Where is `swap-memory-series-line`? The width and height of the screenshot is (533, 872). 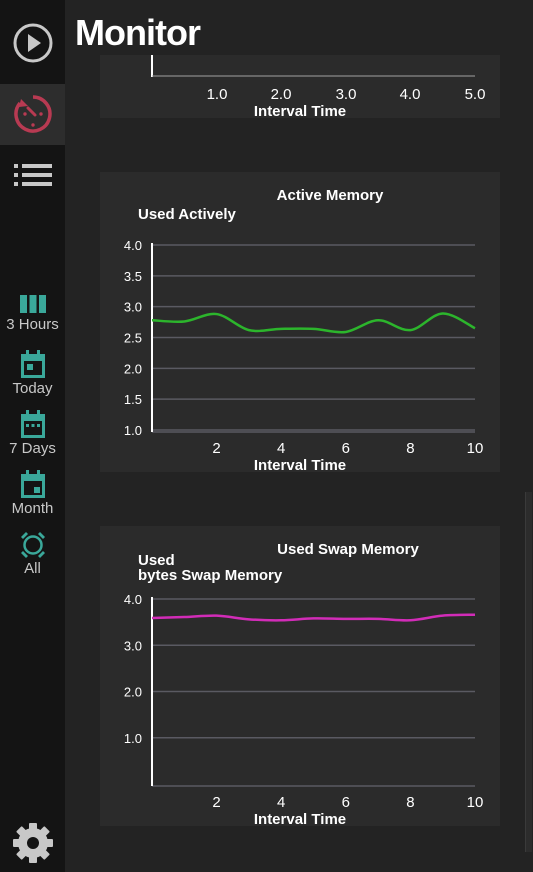 swap-memory-series-line is located at coordinates (313, 617).